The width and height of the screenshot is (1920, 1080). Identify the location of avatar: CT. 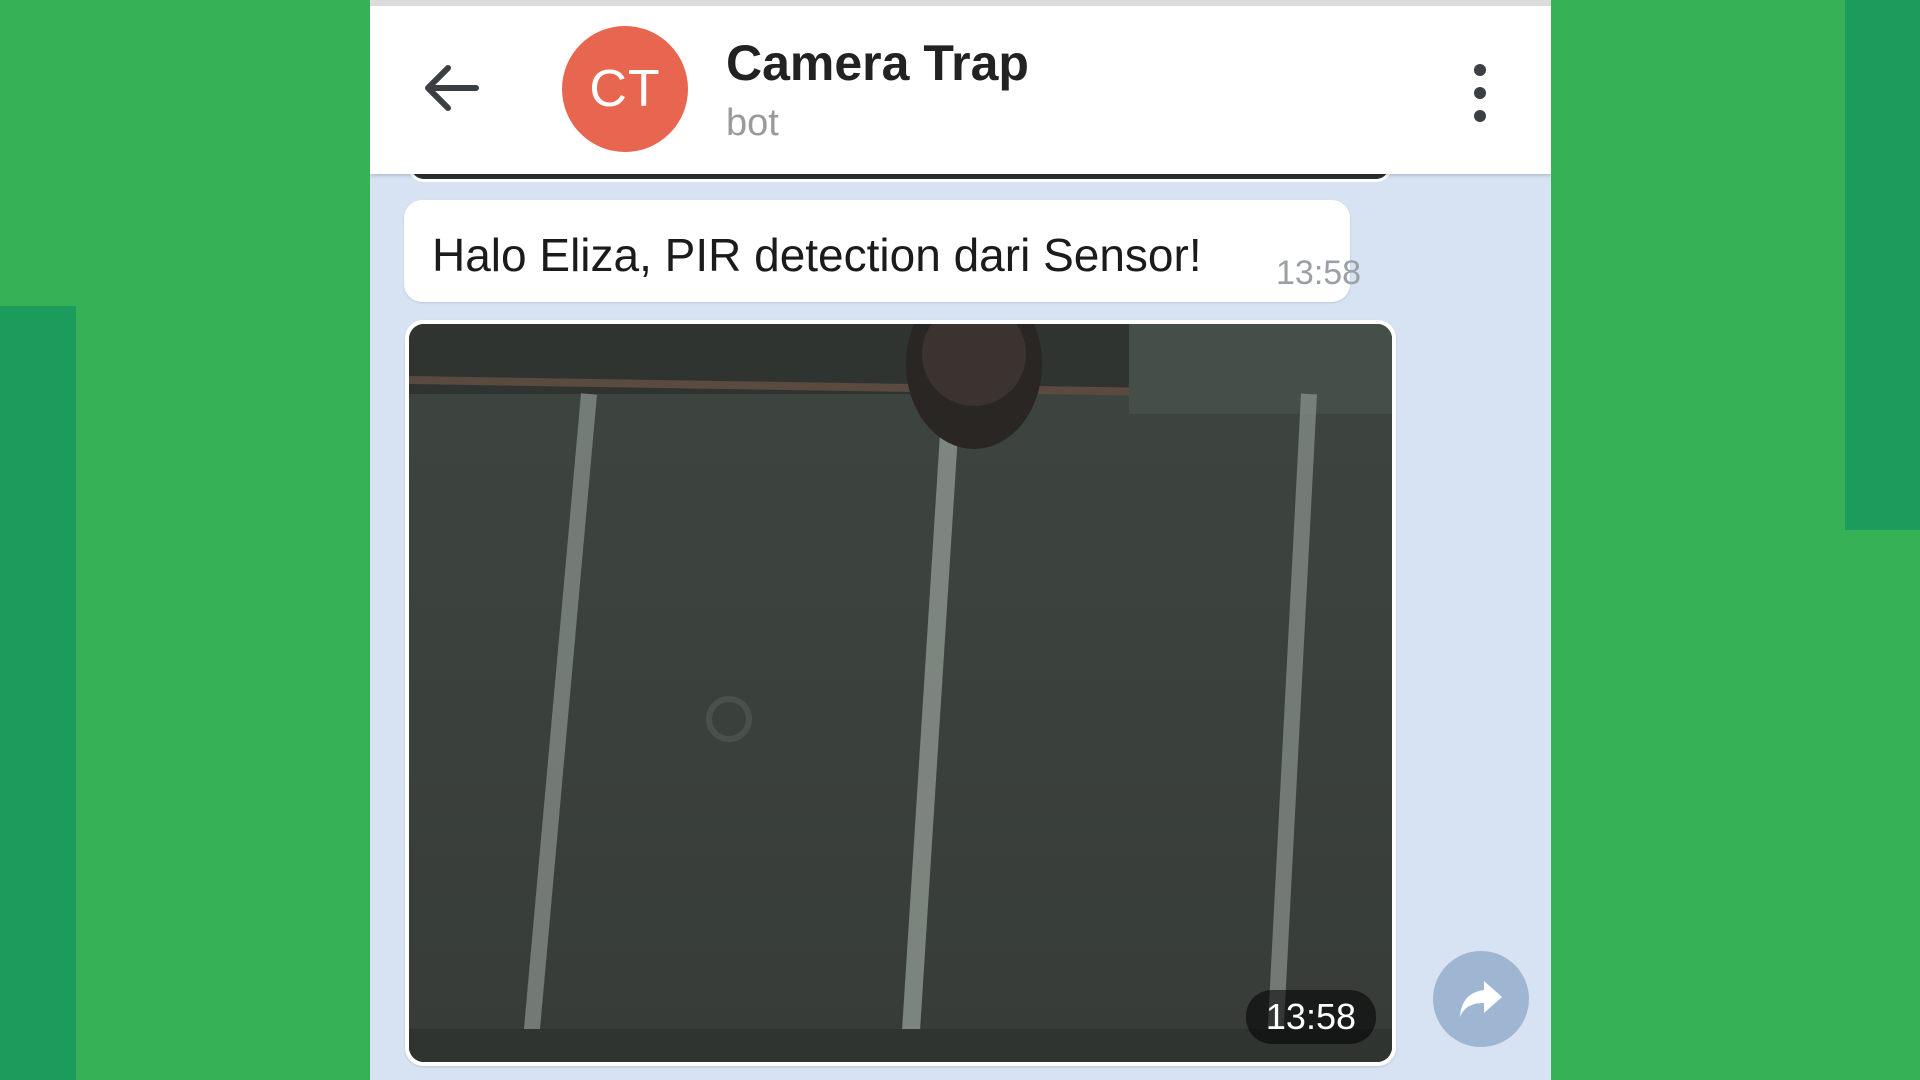
(625, 89).